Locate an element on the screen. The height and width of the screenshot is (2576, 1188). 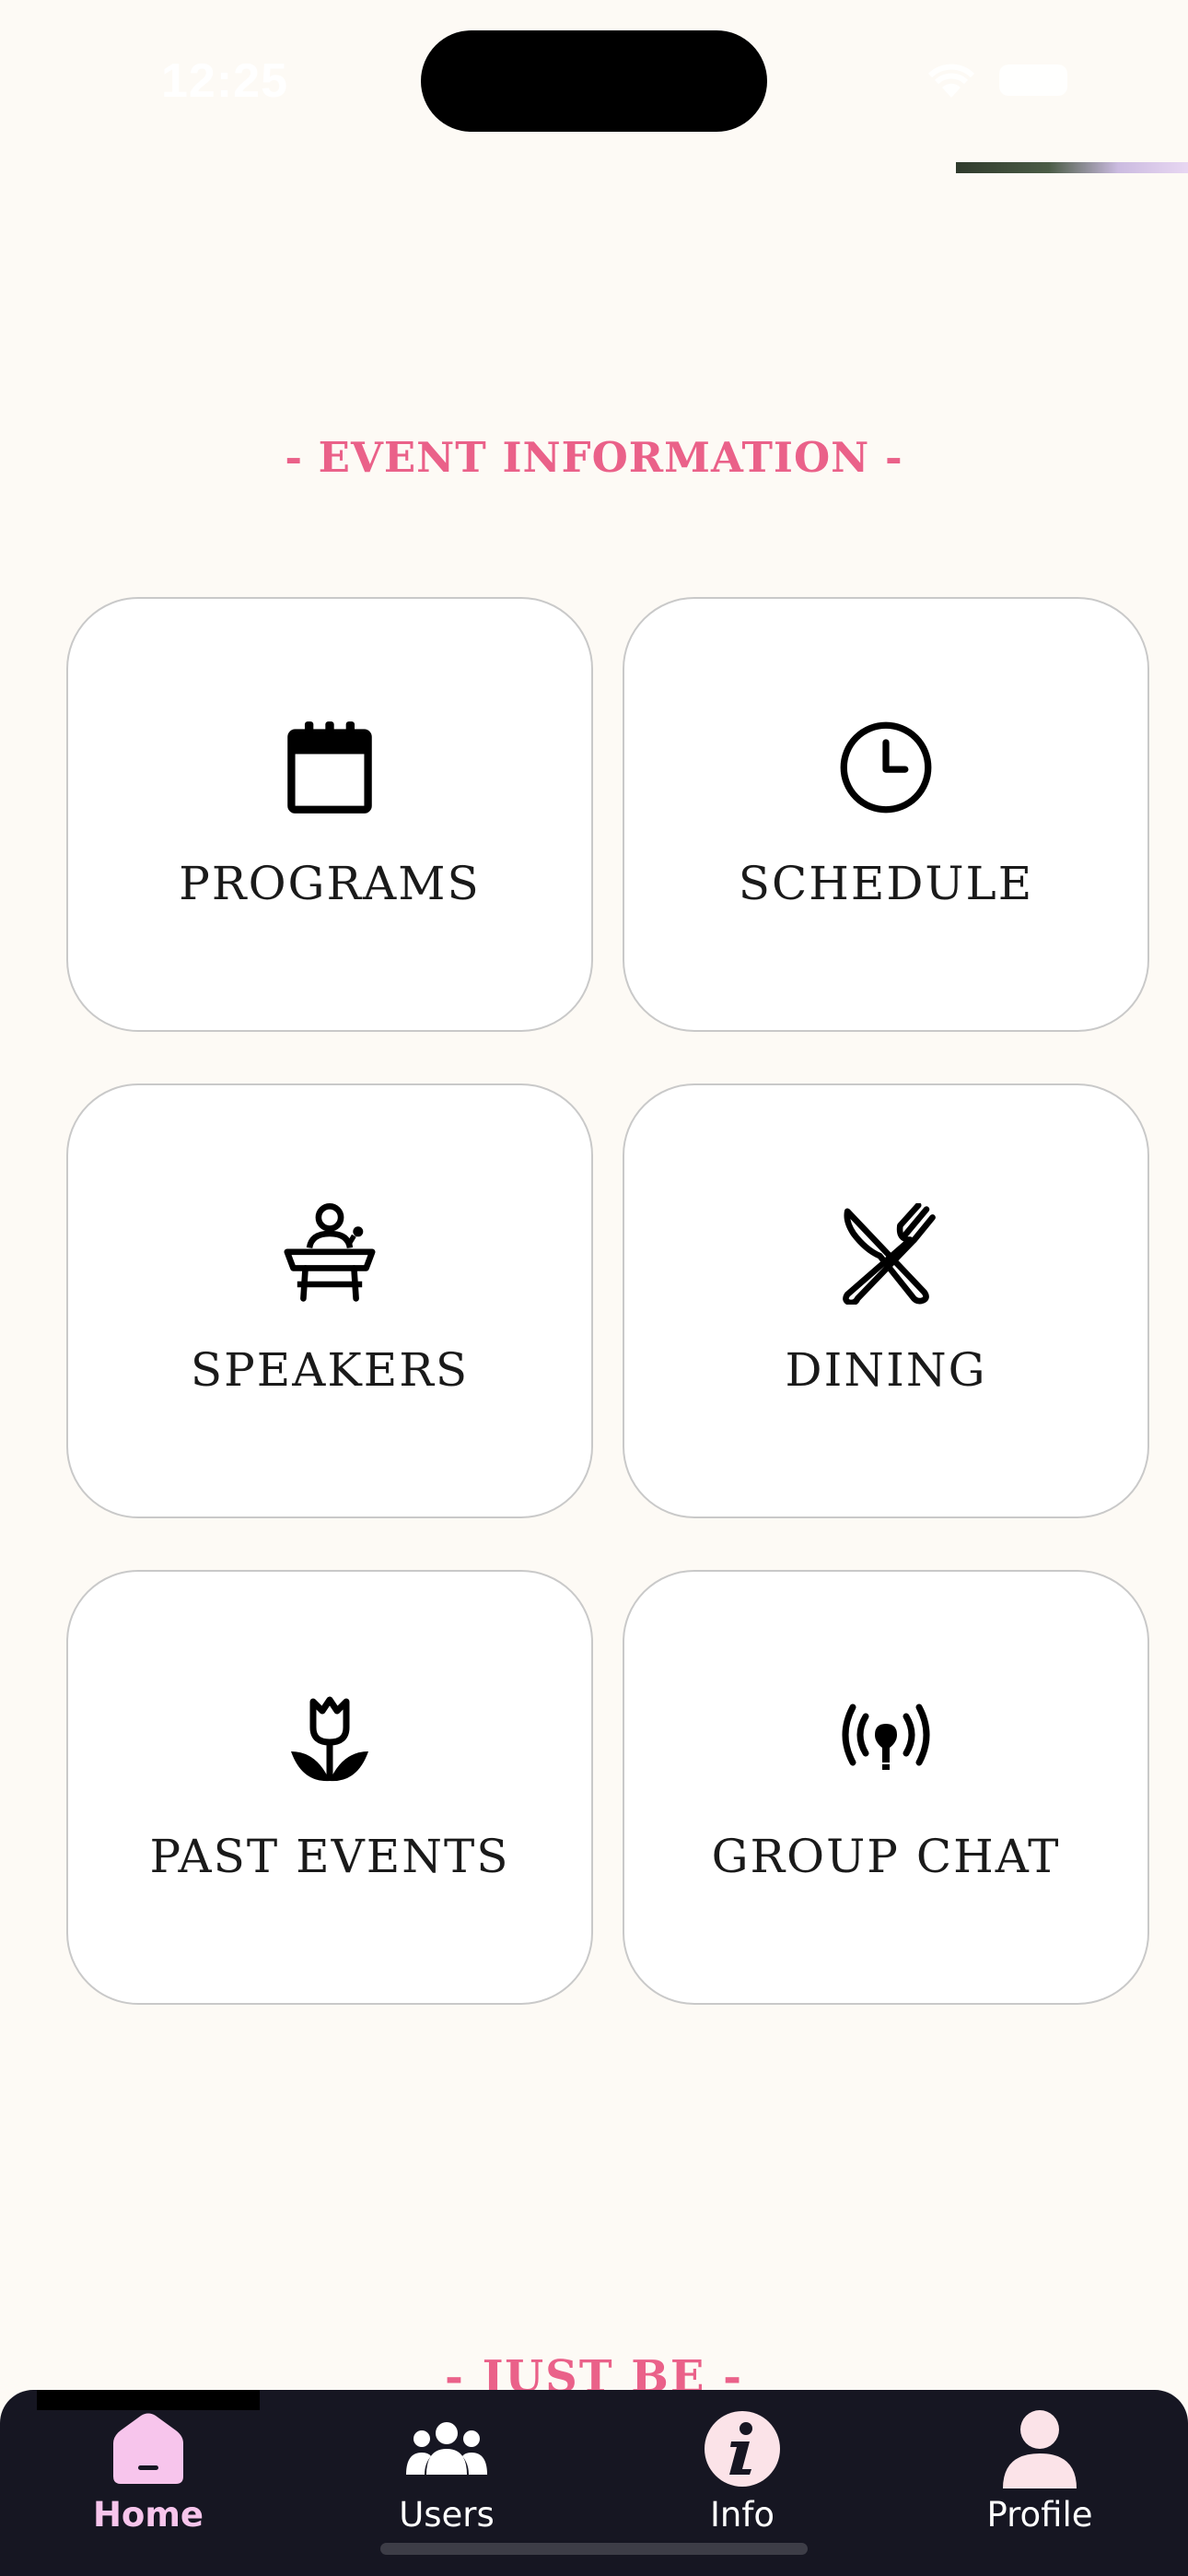
battery-icon is located at coordinates (1033, 80).